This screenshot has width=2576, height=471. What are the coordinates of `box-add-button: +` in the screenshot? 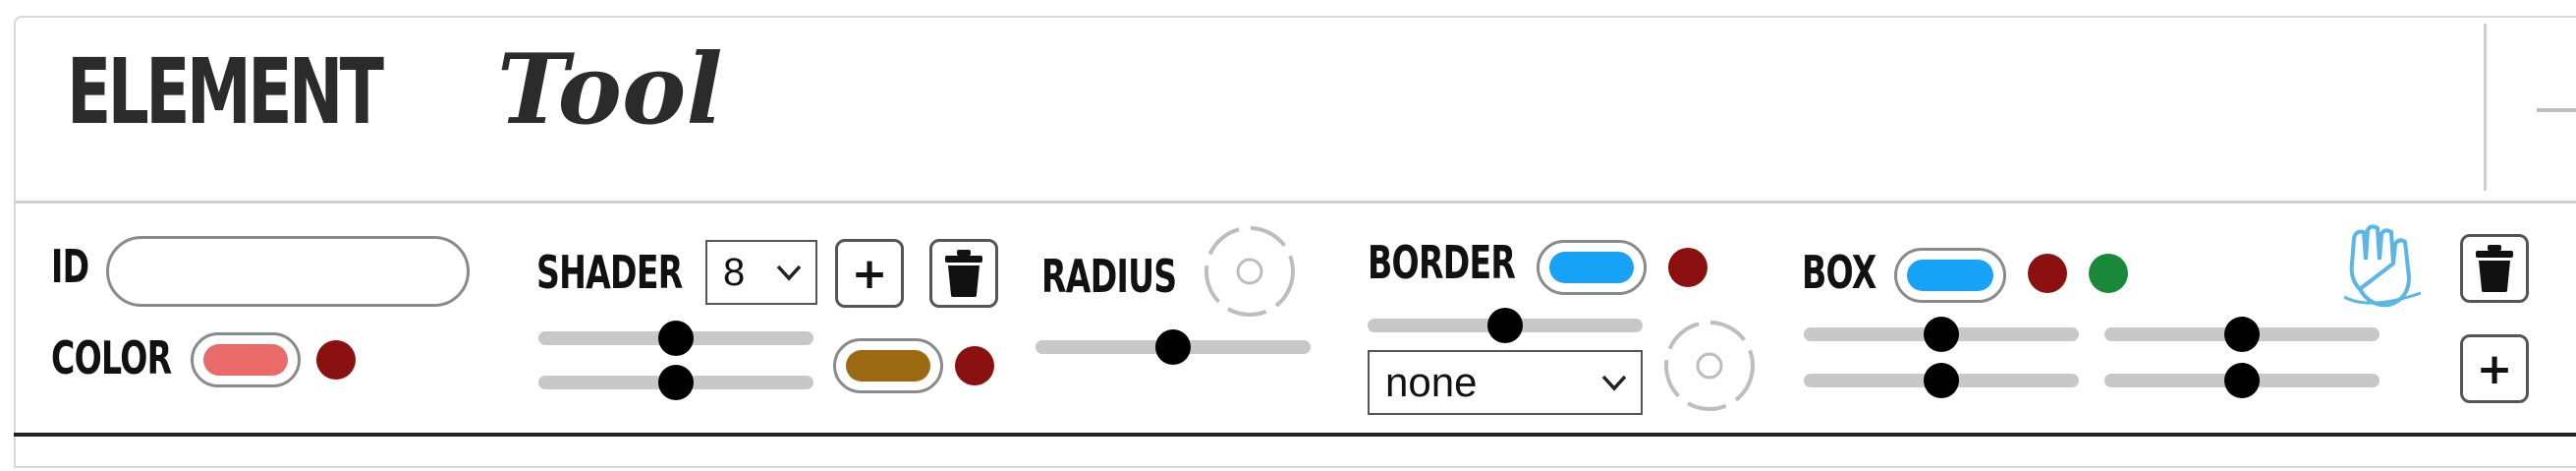 It's located at (2494, 368).